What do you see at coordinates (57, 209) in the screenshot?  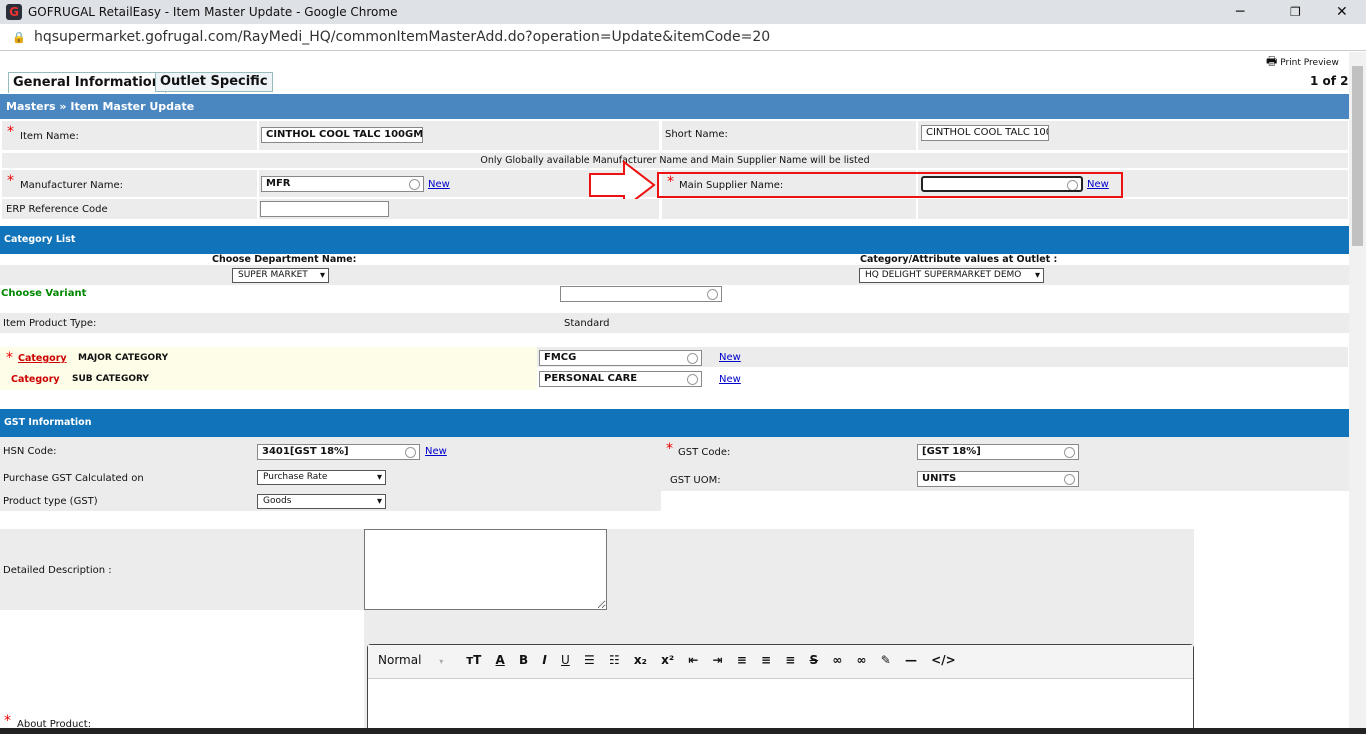 I see `erp-label: ERP Reference Code` at bounding box center [57, 209].